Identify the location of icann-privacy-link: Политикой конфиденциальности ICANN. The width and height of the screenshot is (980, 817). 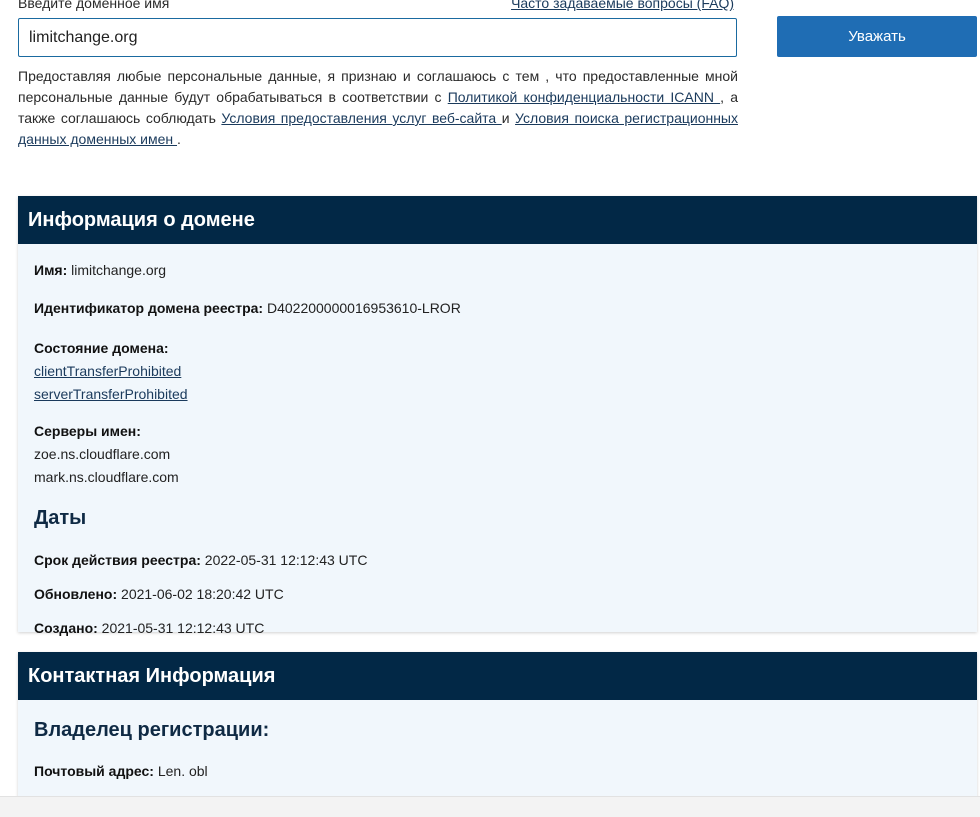
(584, 97).